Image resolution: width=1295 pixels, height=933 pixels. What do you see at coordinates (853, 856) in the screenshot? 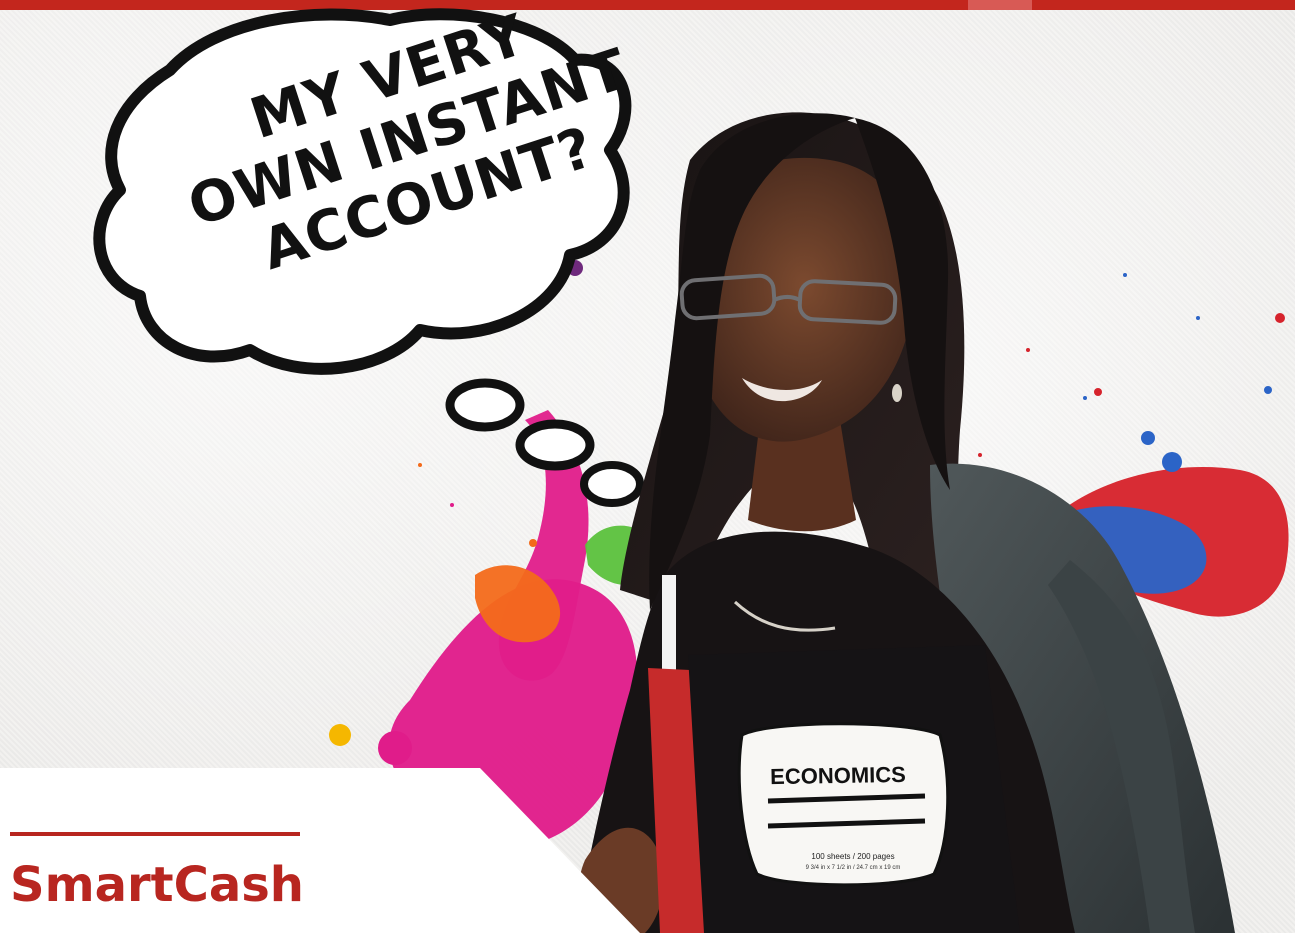
I see `notebook-subtitle: 100 sheets / 200 pages` at bounding box center [853, 856].